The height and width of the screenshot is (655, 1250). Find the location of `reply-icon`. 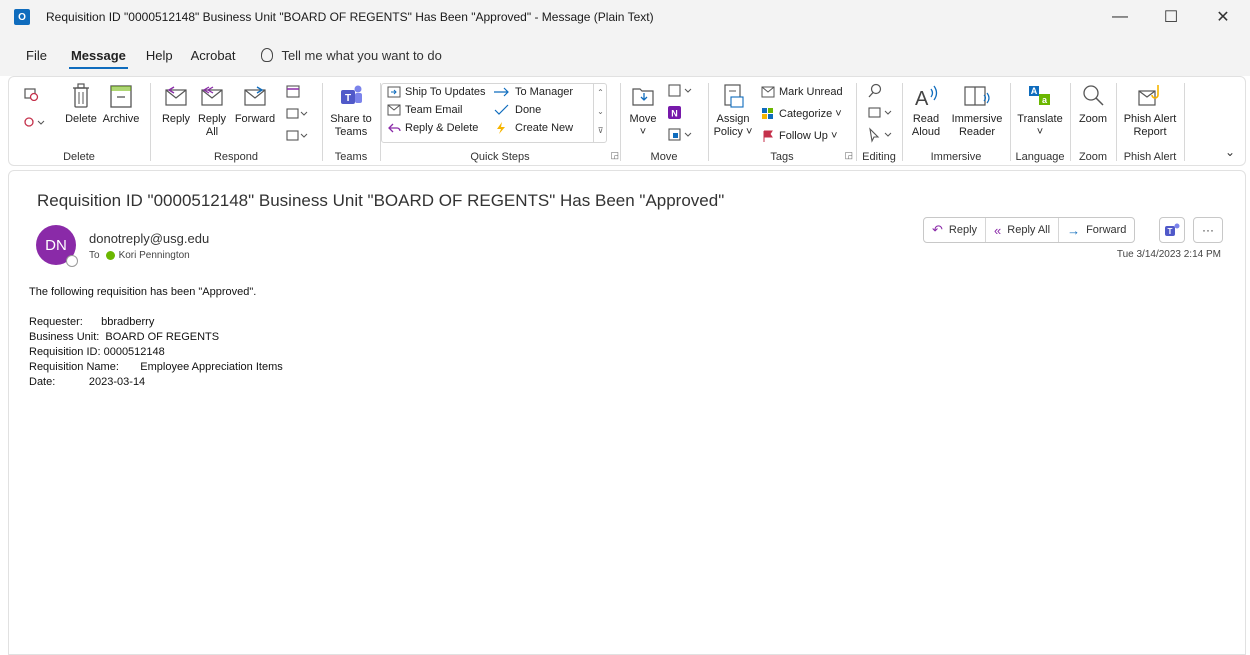

reply-icon is located at coordinates (176, 96).